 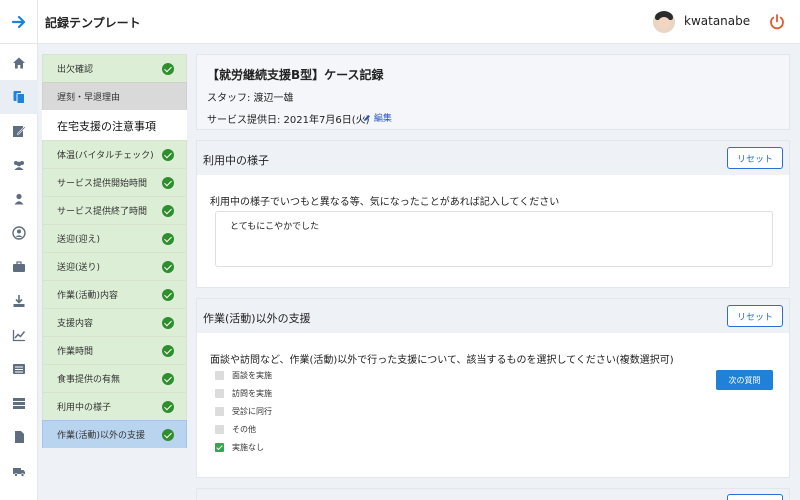 What do you see at coordinates (114, 238) in the screenshot?
I see `step-item: 送迎(迎え)` at bounding box center [114, 238].